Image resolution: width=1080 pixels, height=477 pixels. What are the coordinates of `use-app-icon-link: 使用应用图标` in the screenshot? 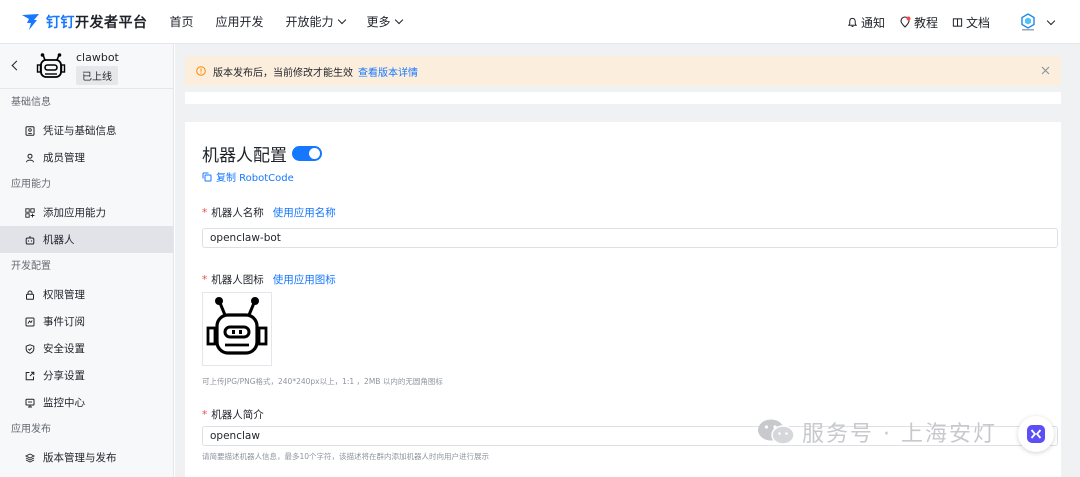 It's located at (304, 279).